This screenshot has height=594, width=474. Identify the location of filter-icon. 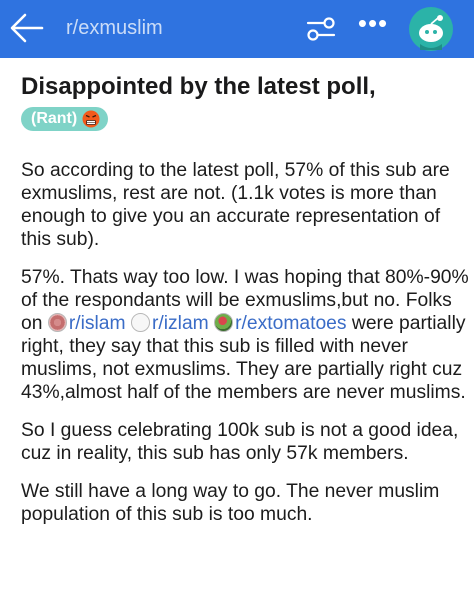
(321, 29).